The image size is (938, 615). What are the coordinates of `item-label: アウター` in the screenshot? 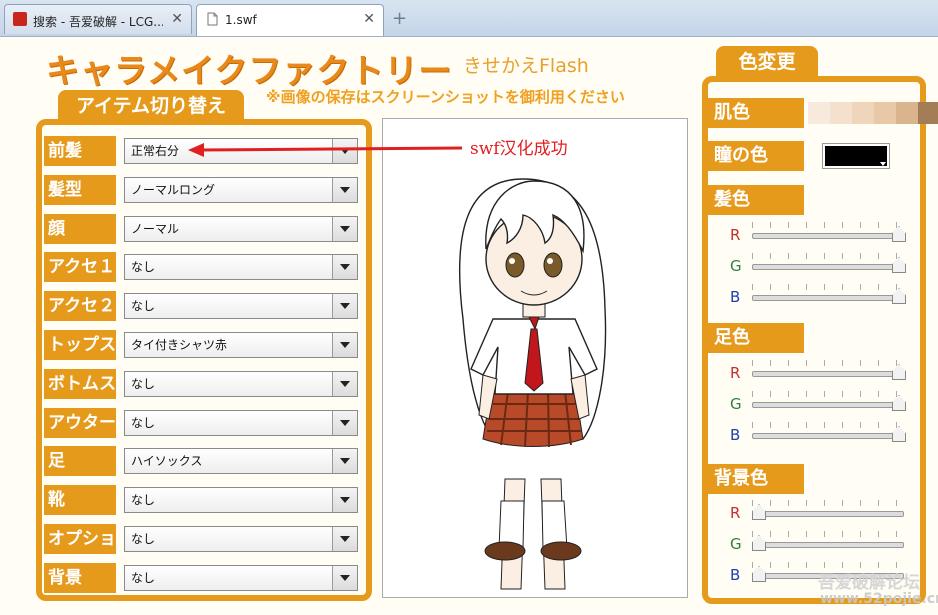 It's located at (80, 422).